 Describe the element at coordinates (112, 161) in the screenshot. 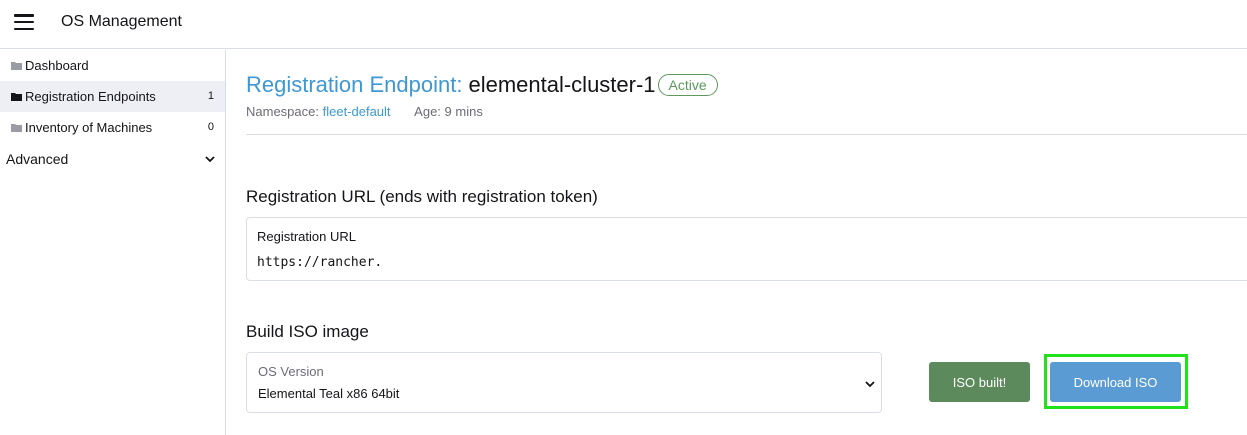

I see `sidebar-advanced-group: Advanced` at that location.